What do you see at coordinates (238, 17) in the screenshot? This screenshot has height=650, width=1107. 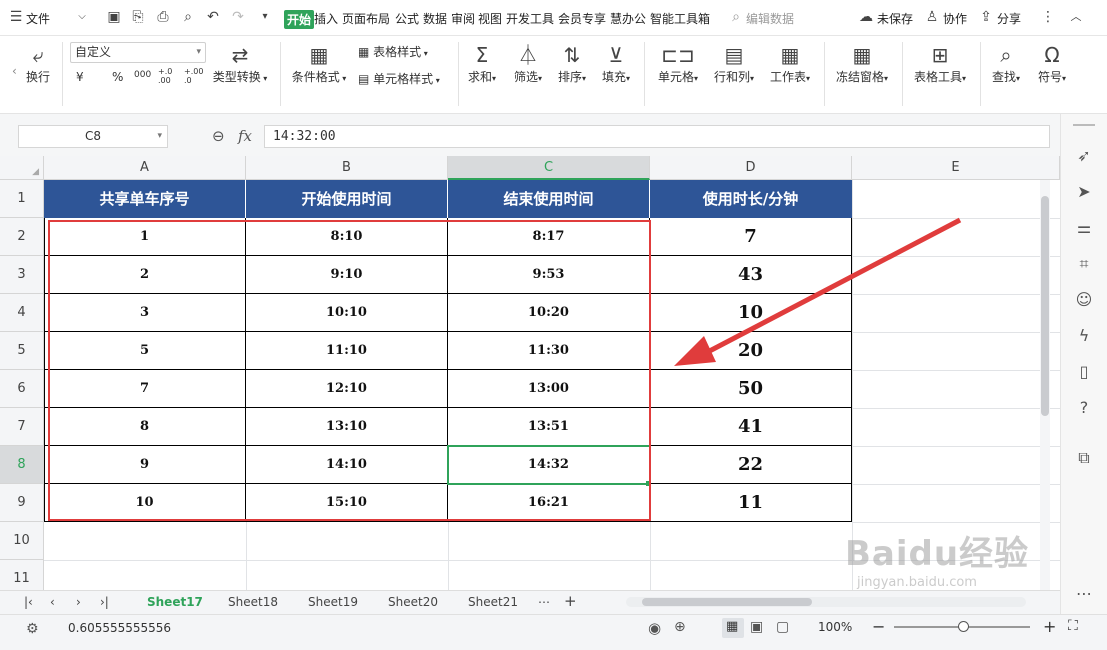 I see `redo-icon: ↷` at bounding box center [238, 17].